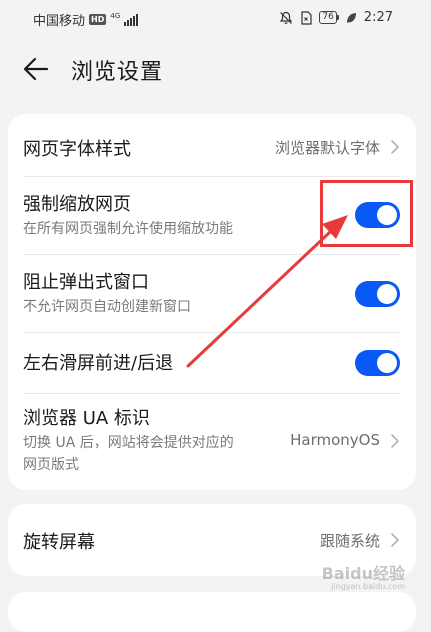 The image size is (431, 632). What do you see at coordinates (366, 213) in the screenshot?
I see `annotation-highlight-box` at bounding box center [366, 213].